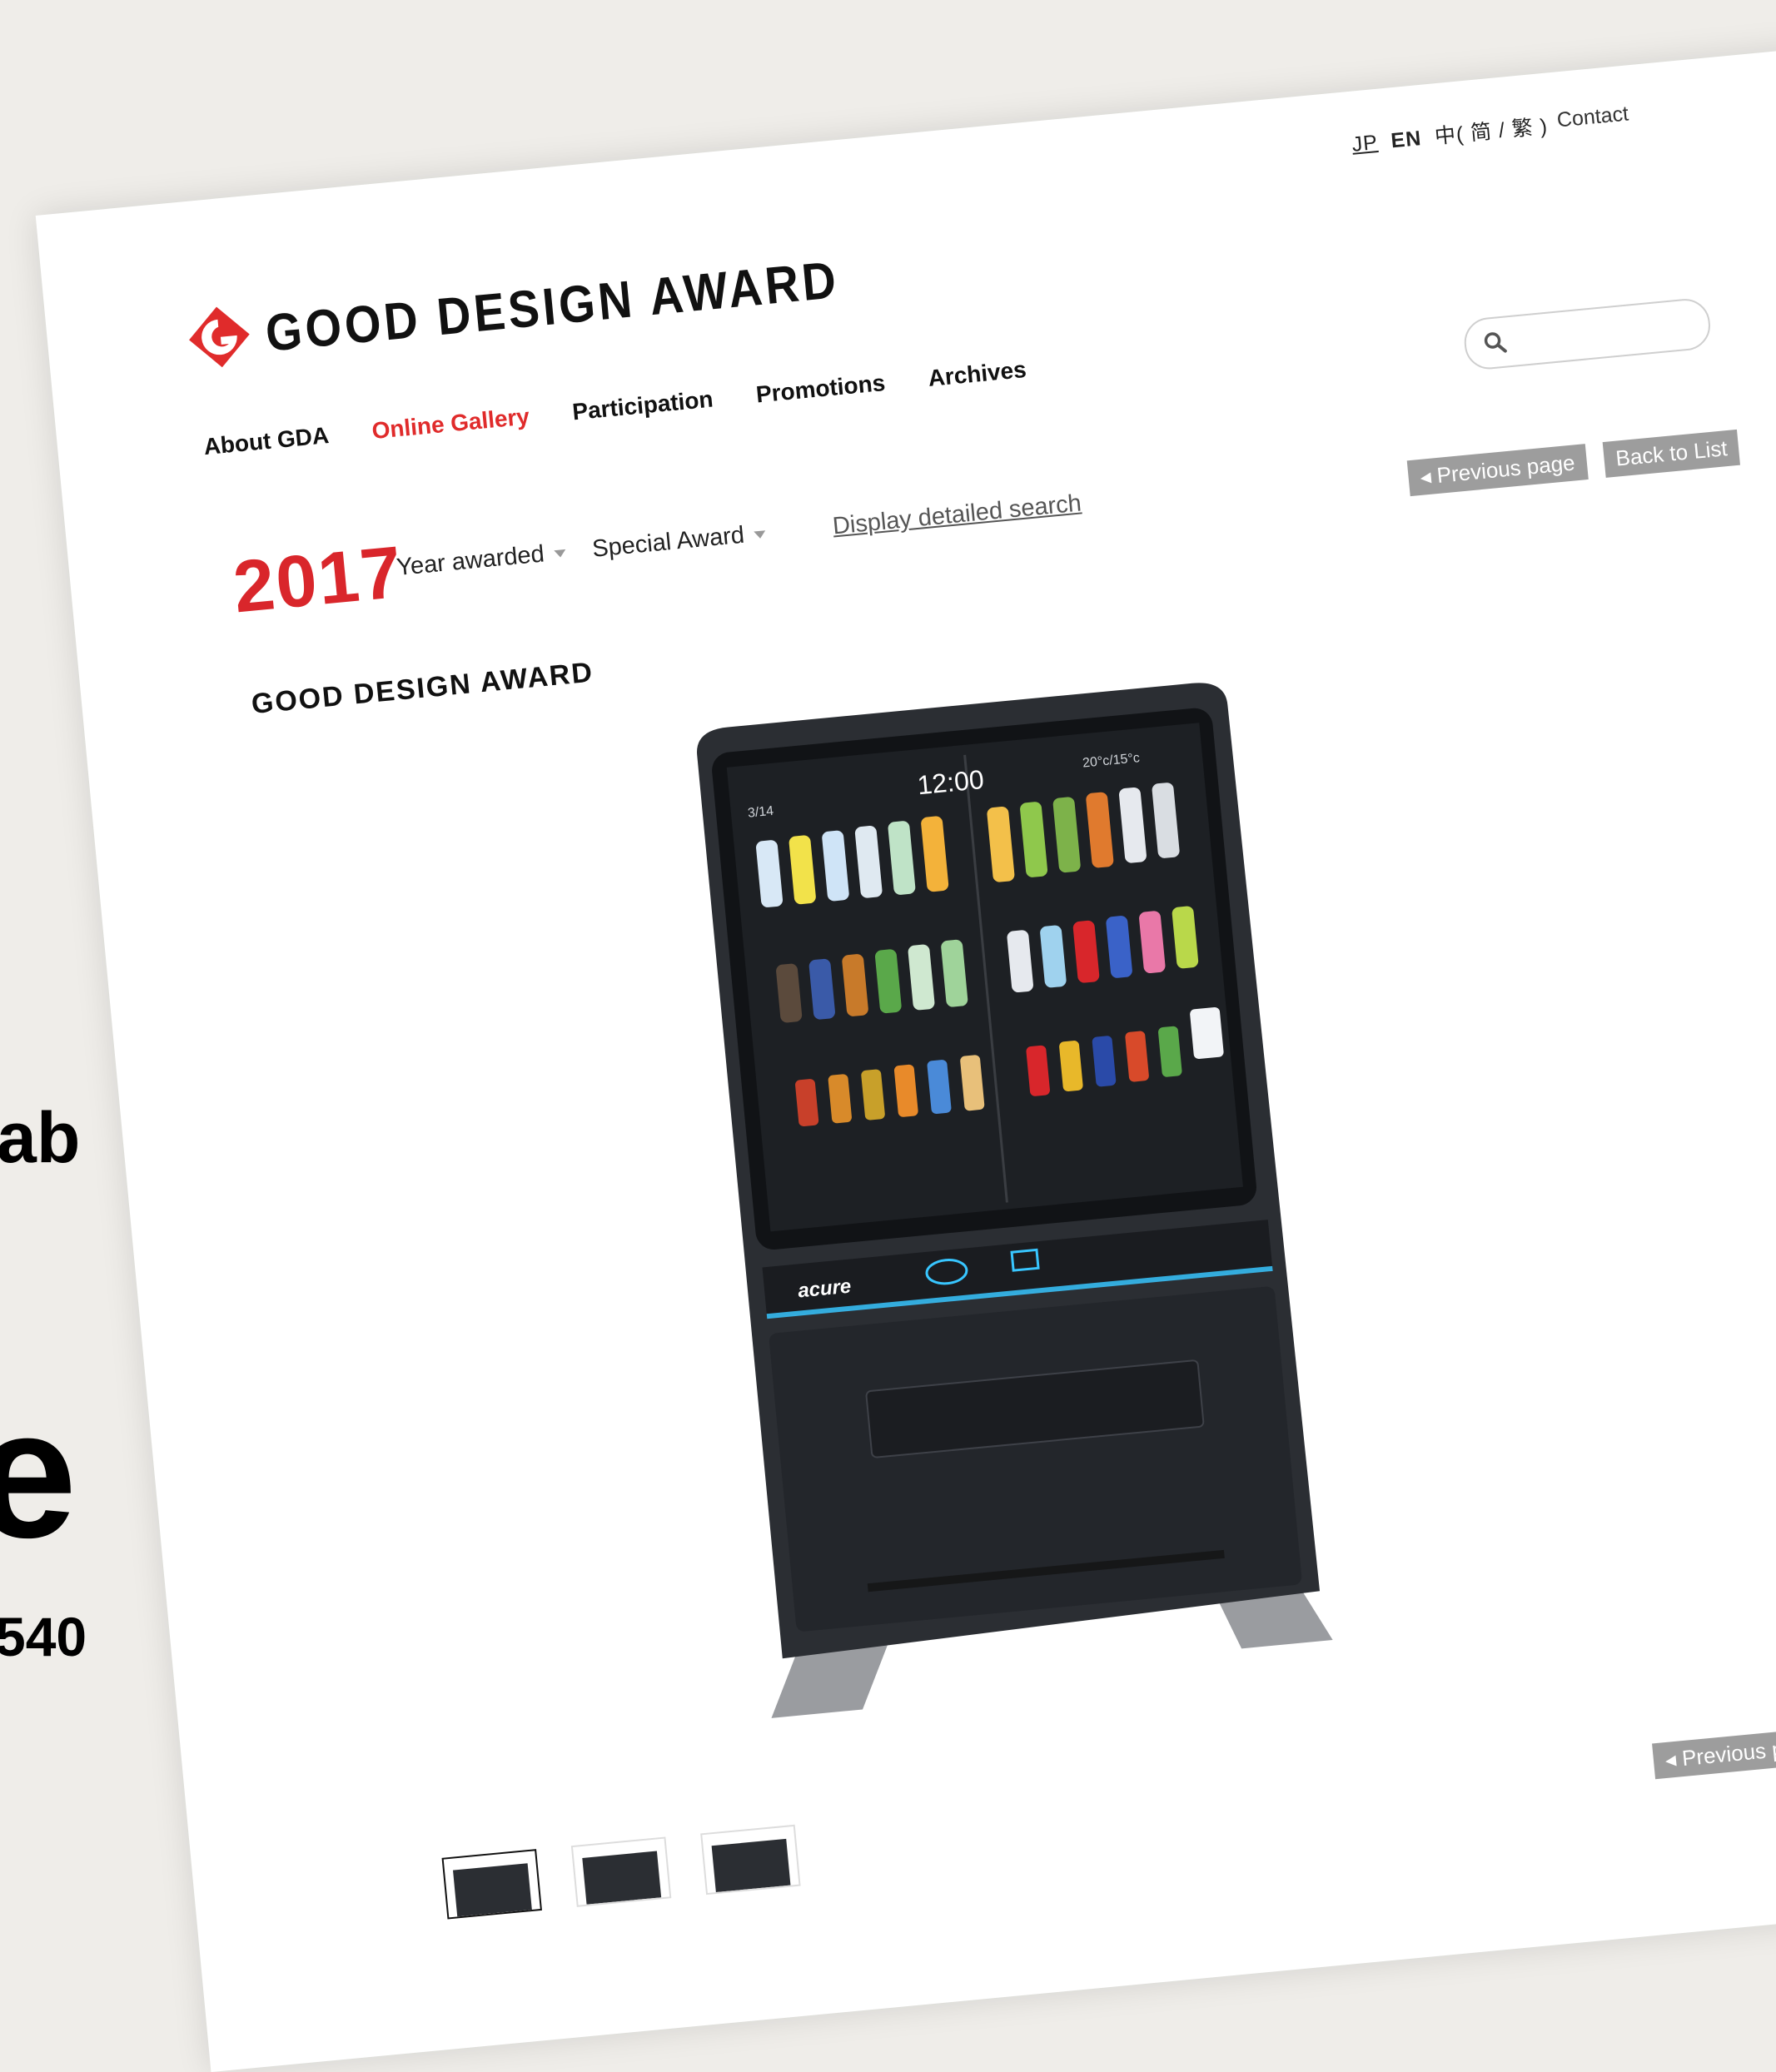 The height and width of the screenshot is (2072, 1776). What do you see at coordinates (1671, 453) in the screenshot?
I see `back-to-list-button: Back to List` at bounding box center [1671, 453].